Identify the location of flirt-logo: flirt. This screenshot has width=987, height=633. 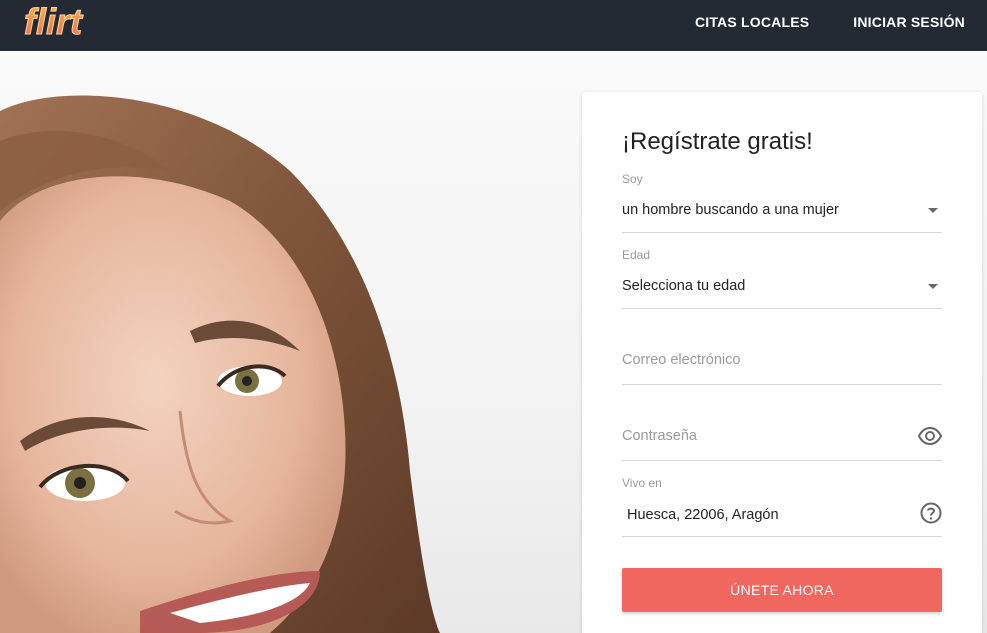
(58, 22).